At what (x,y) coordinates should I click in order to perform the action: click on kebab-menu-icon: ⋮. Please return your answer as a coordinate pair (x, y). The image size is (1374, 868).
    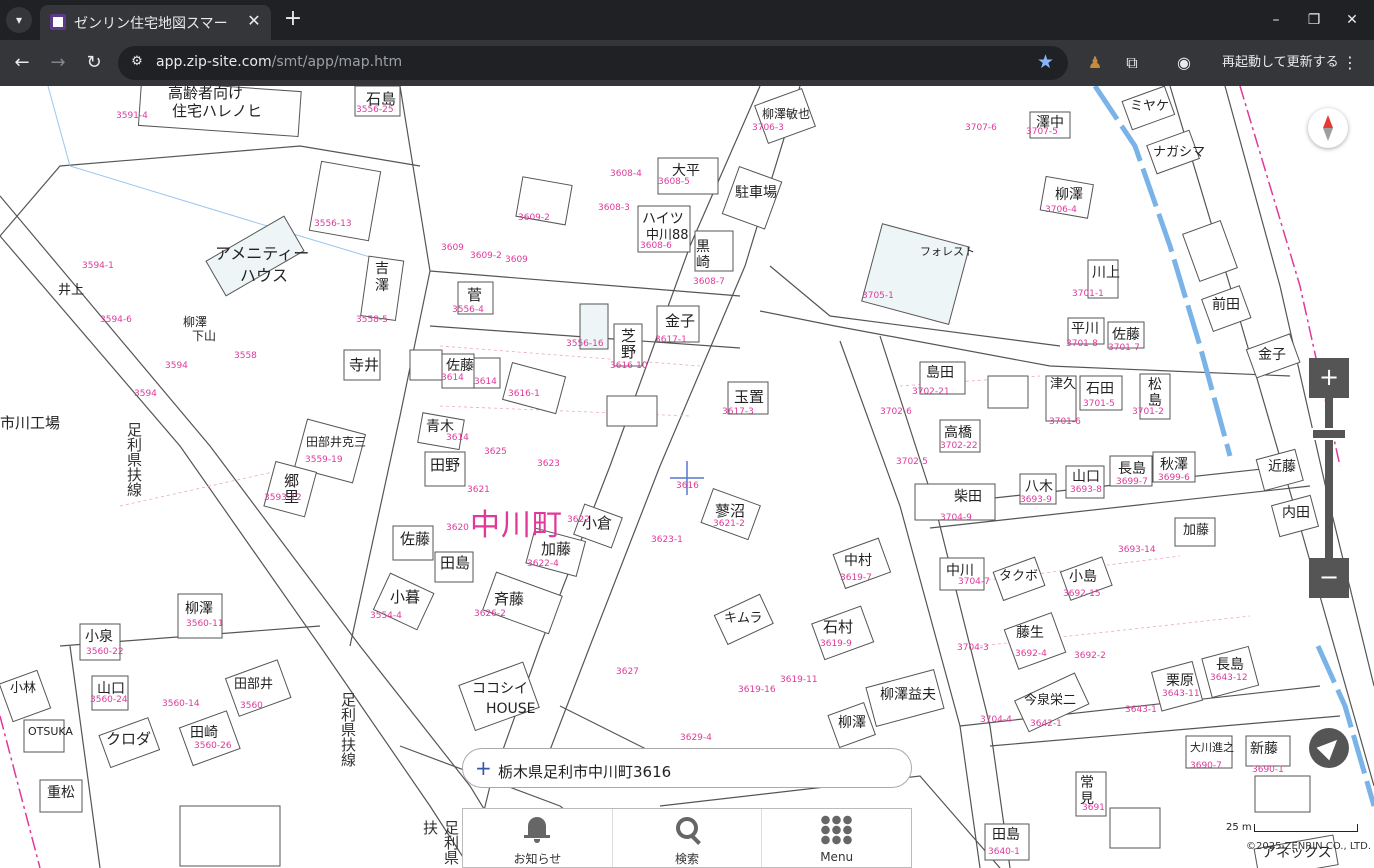
    Looking at the image, I should click on (1350, 63).